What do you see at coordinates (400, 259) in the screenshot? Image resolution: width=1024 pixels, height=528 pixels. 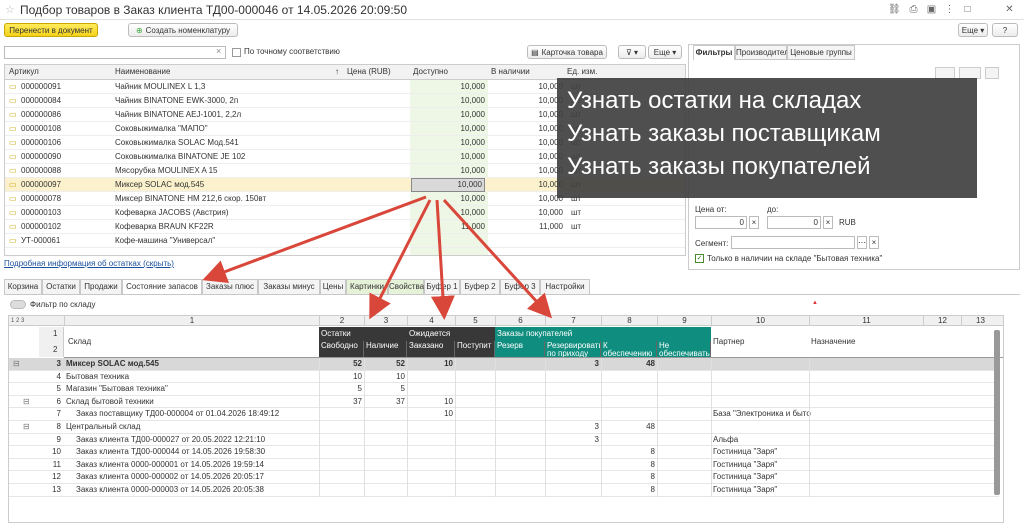 I see `arrow-to-stock` at bounding box center [400, 259].